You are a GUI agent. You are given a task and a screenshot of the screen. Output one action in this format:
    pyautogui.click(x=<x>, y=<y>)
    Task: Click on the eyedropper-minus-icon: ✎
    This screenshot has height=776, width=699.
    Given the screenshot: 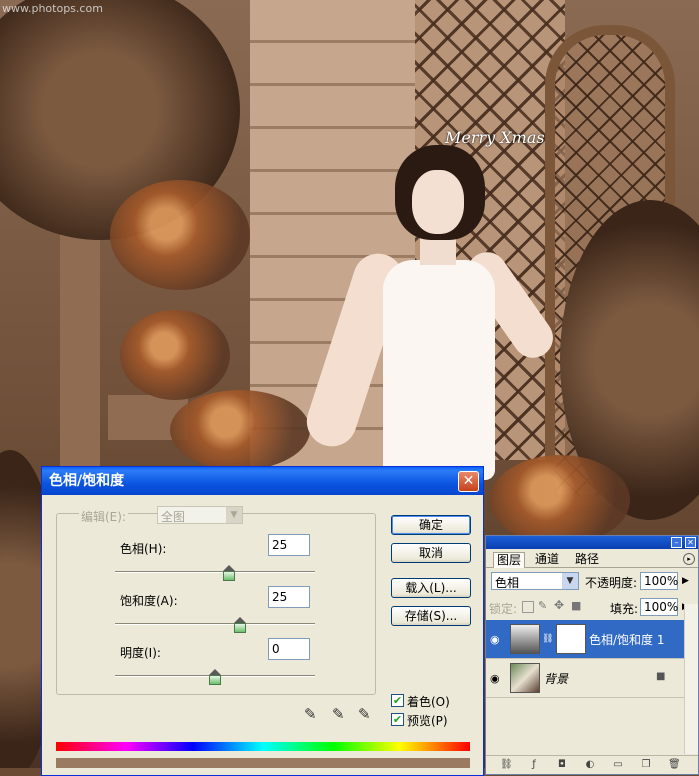 What is the action you would take?
    pyautogui.click(x=364, y=714)
    